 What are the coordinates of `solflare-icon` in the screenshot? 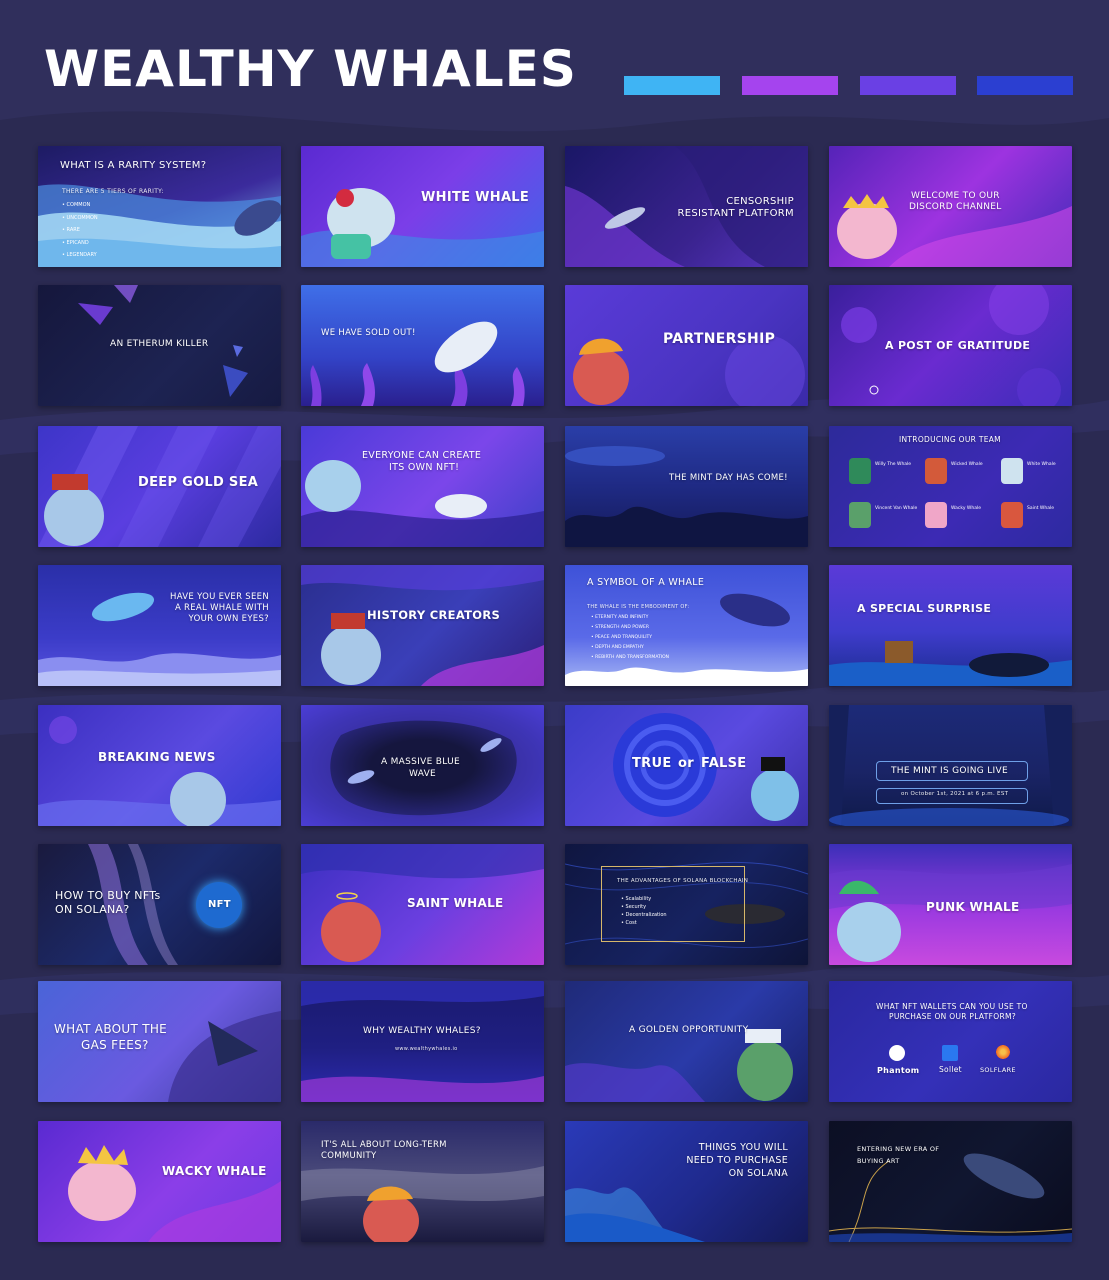 It's located at (1003, 1052).